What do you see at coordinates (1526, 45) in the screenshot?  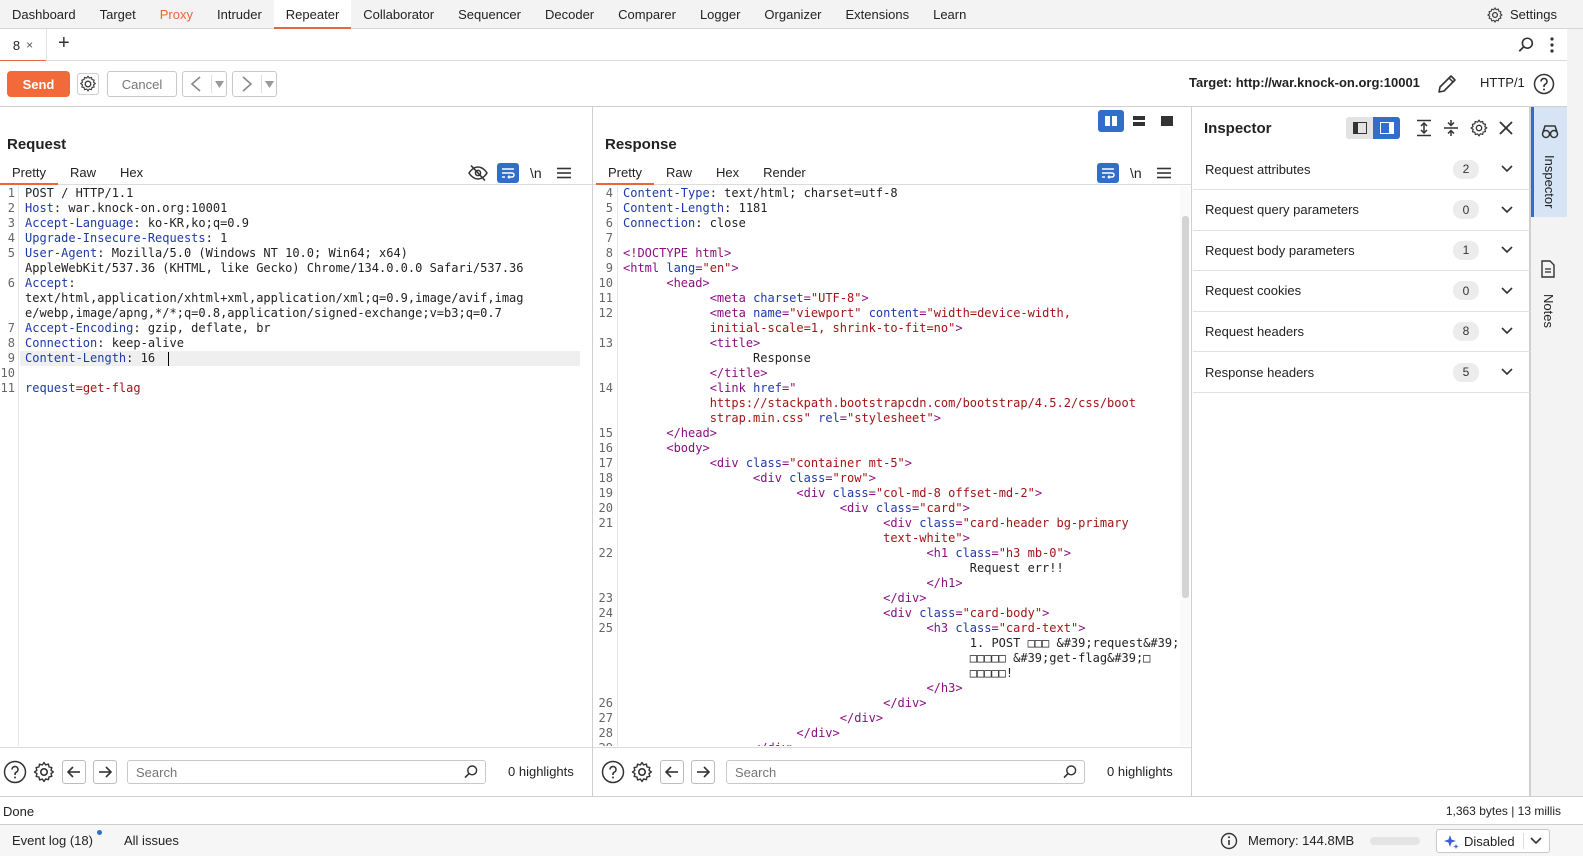 I see `search-icon` at bounding box center [1526, 45].